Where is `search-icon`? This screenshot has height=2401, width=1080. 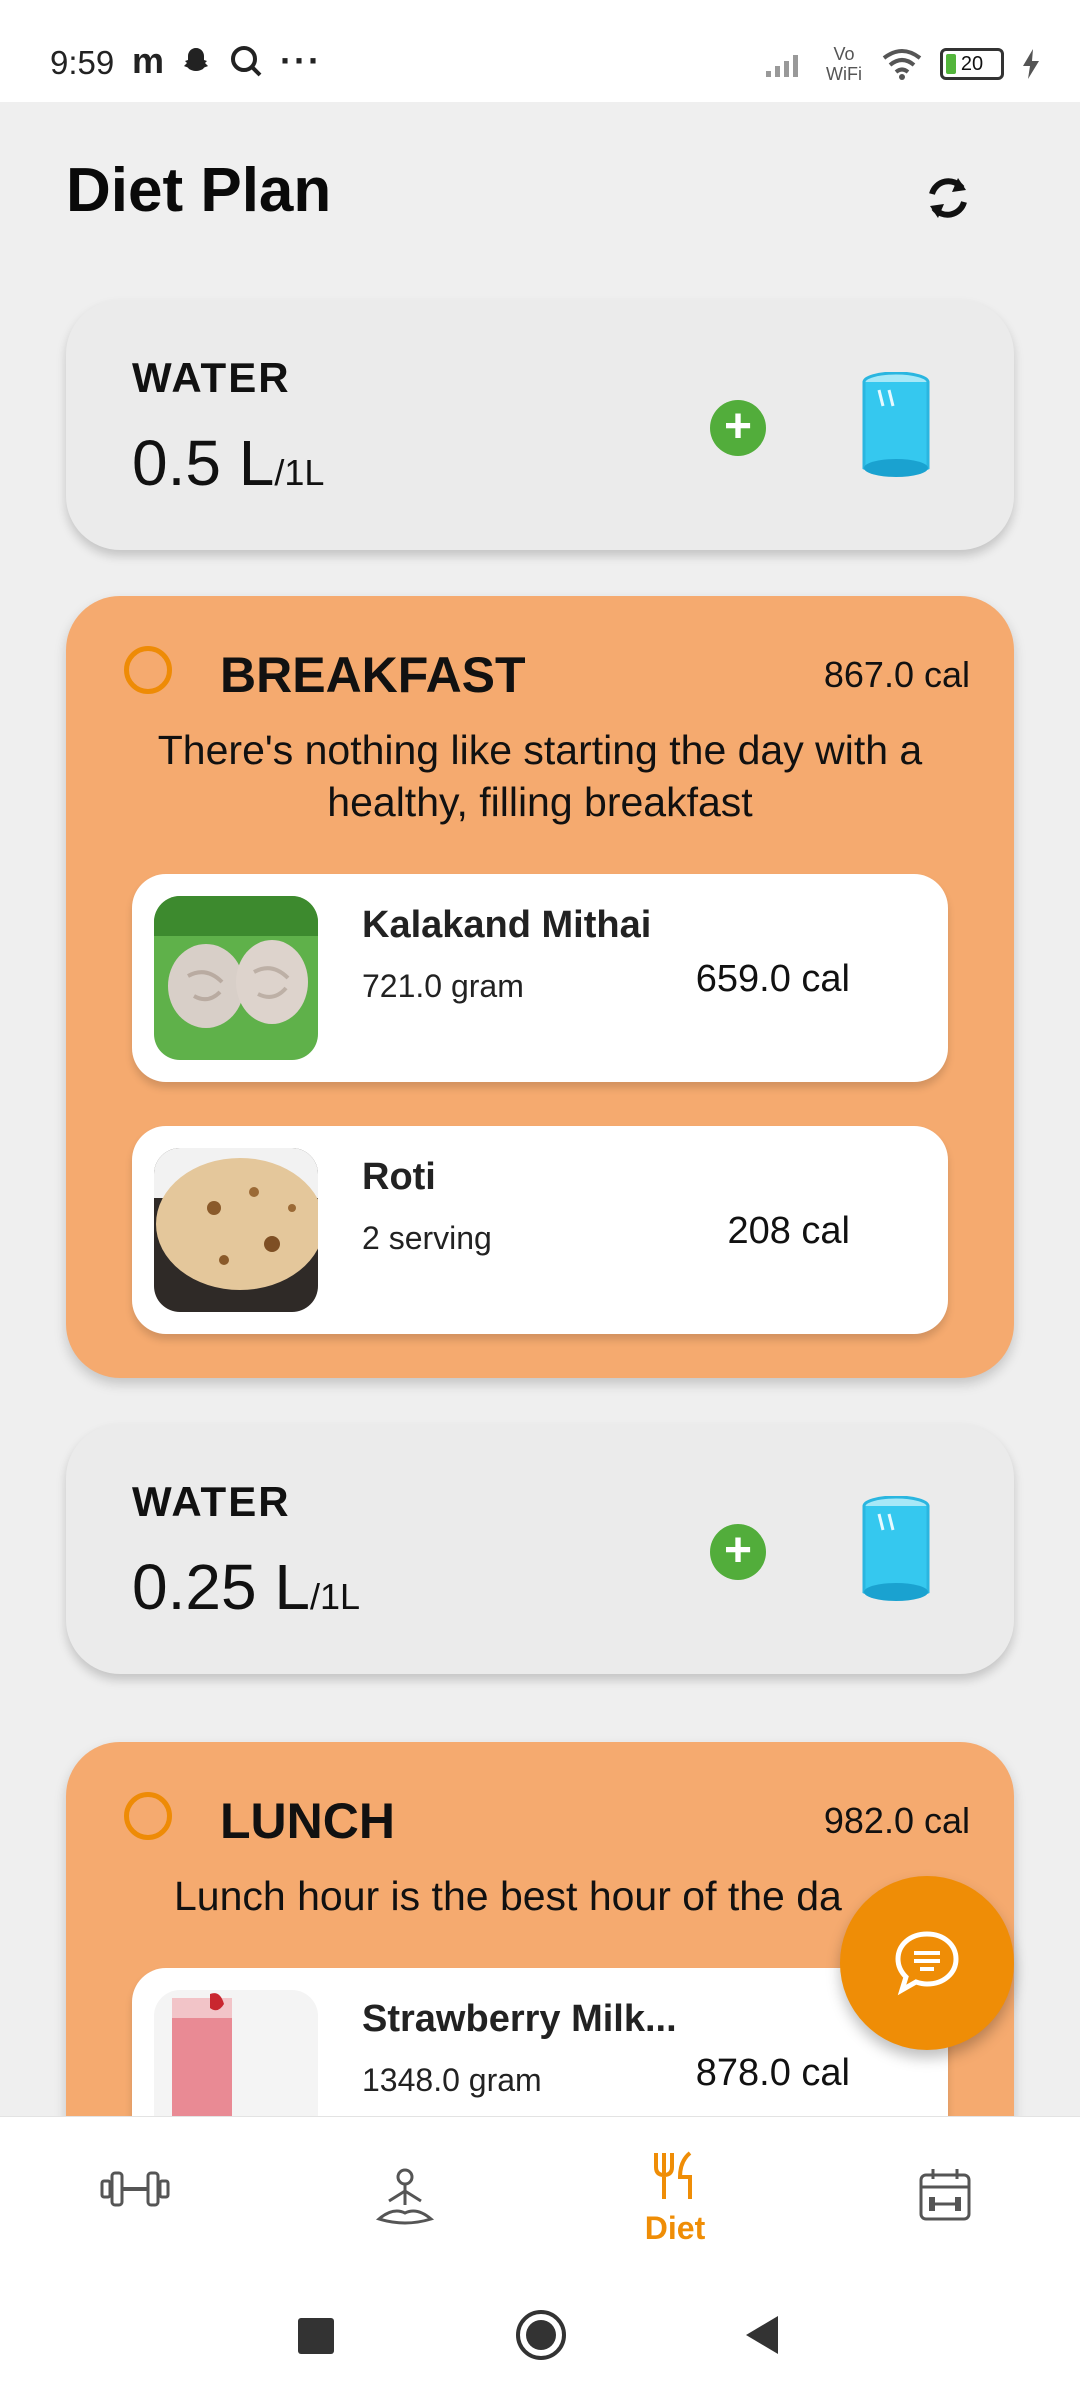 search-icon is located at coordinates (246, 61).